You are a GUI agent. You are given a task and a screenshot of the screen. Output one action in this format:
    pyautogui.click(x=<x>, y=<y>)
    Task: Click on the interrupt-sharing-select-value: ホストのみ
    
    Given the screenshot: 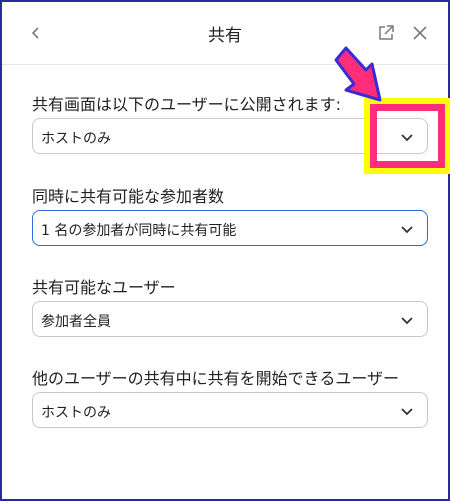 What is the action you would take?
    pyautogui.click(x=76, y=413)
    